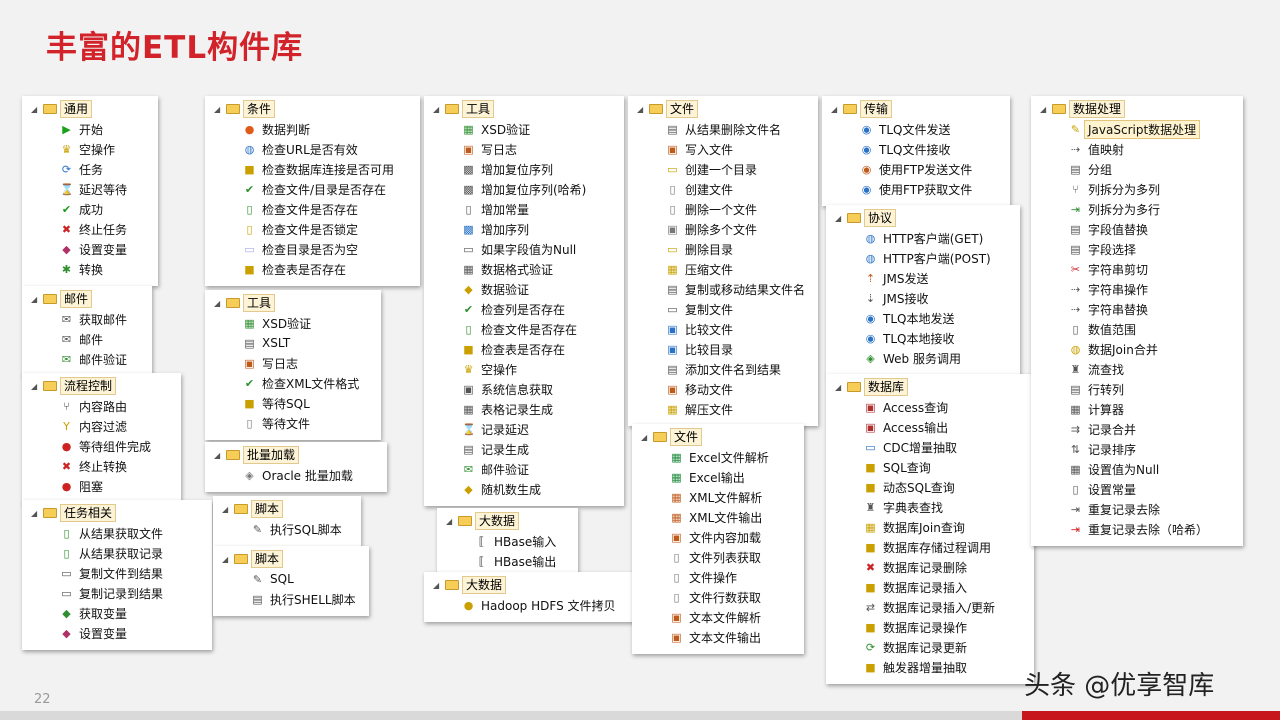  What do you see at coordinates (1137, 309) in the screenshot?
I see `tree-item: ⇢ 字符串替换` at bounding box center [1137, 309].